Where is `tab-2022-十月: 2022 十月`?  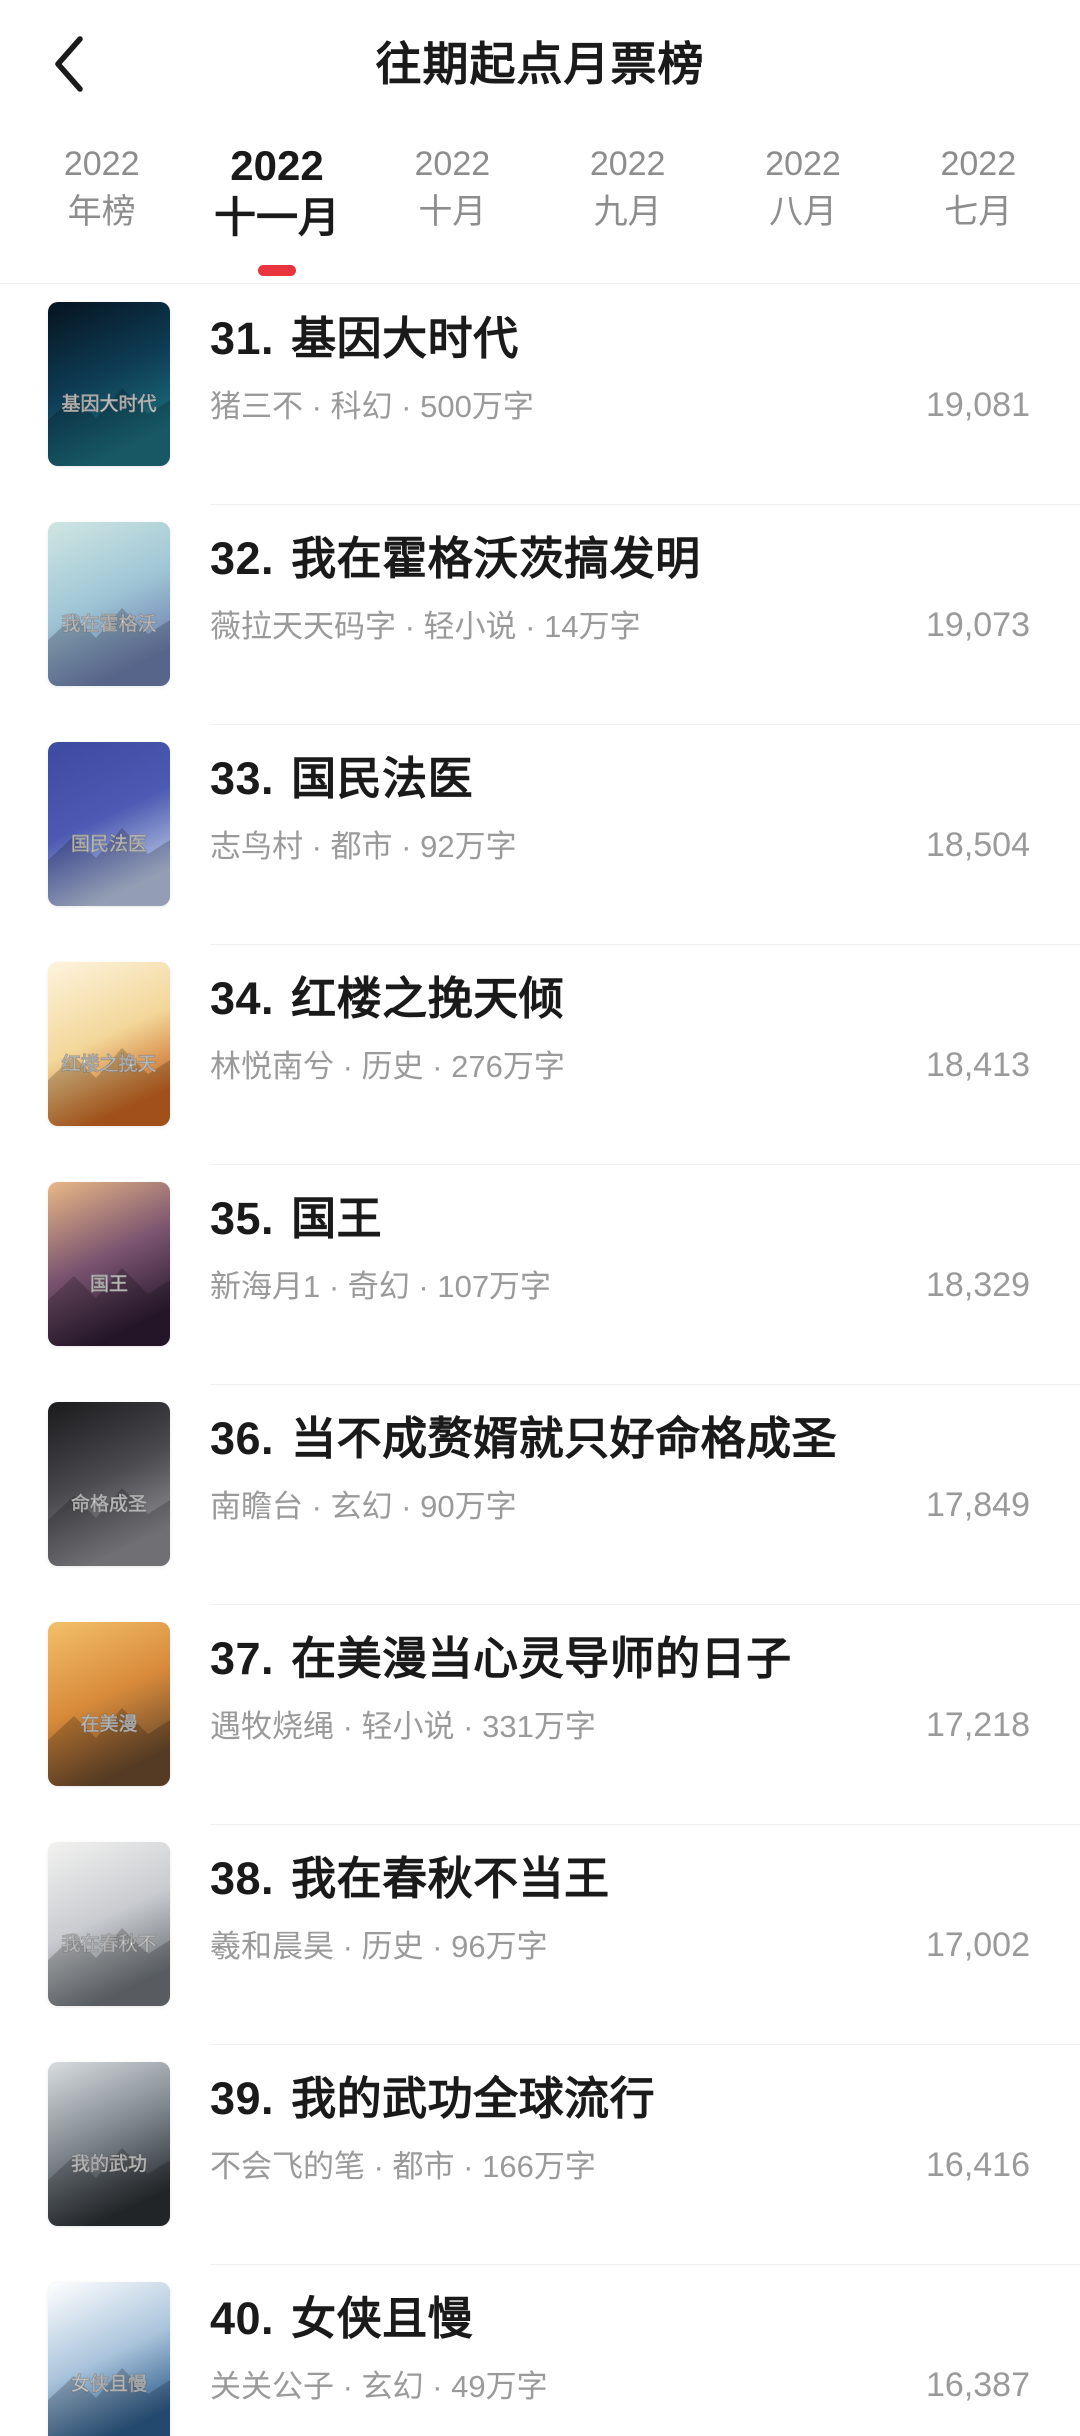 tab-2022-十月: 2022 十月 is located at coordinates (452, 206).